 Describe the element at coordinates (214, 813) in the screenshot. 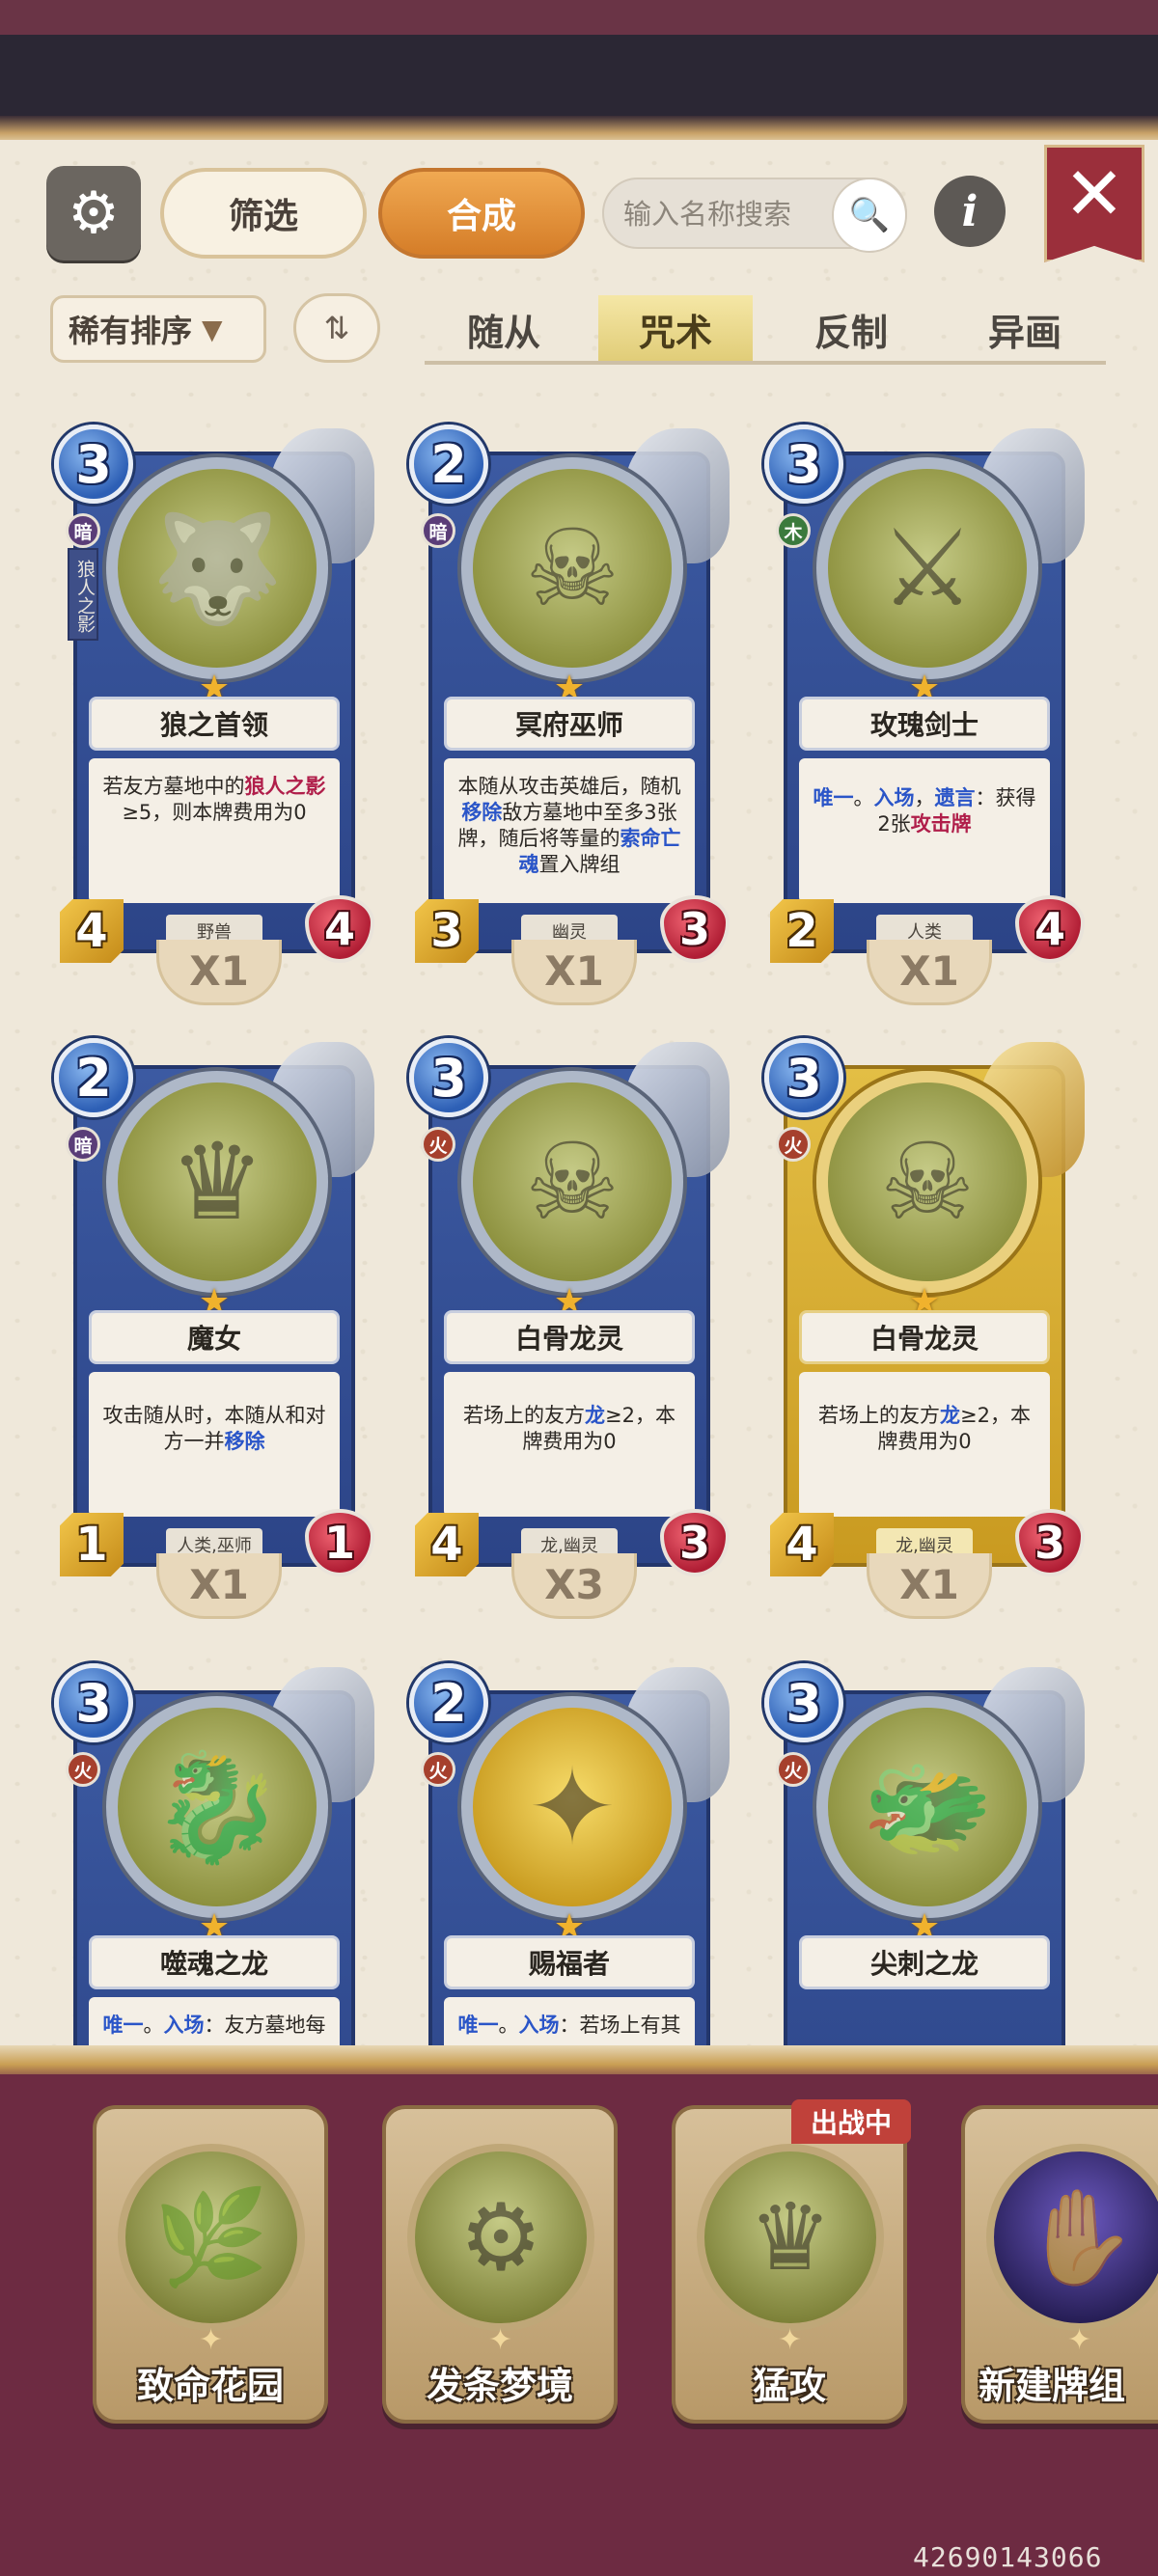

I see `desc-text: ≥5，则本牌费用为0` at that location.